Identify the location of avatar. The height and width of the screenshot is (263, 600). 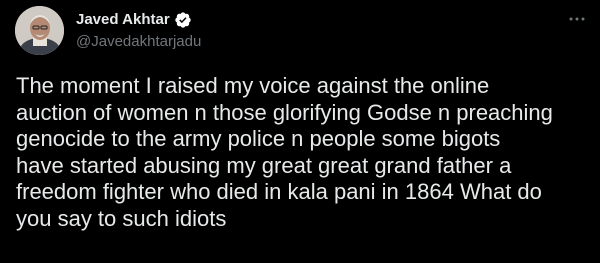
(39, 30).